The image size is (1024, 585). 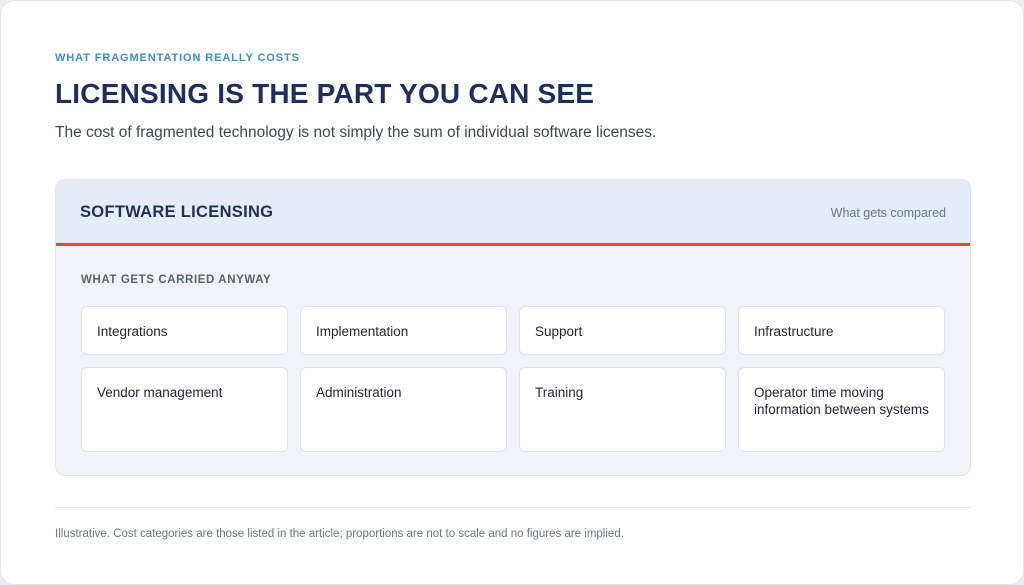 What do you see at coordinates (177, 212) in the screenshot?
I see `panel-title: SOFTWARE LICENSING` at bounding box center [177, 212].